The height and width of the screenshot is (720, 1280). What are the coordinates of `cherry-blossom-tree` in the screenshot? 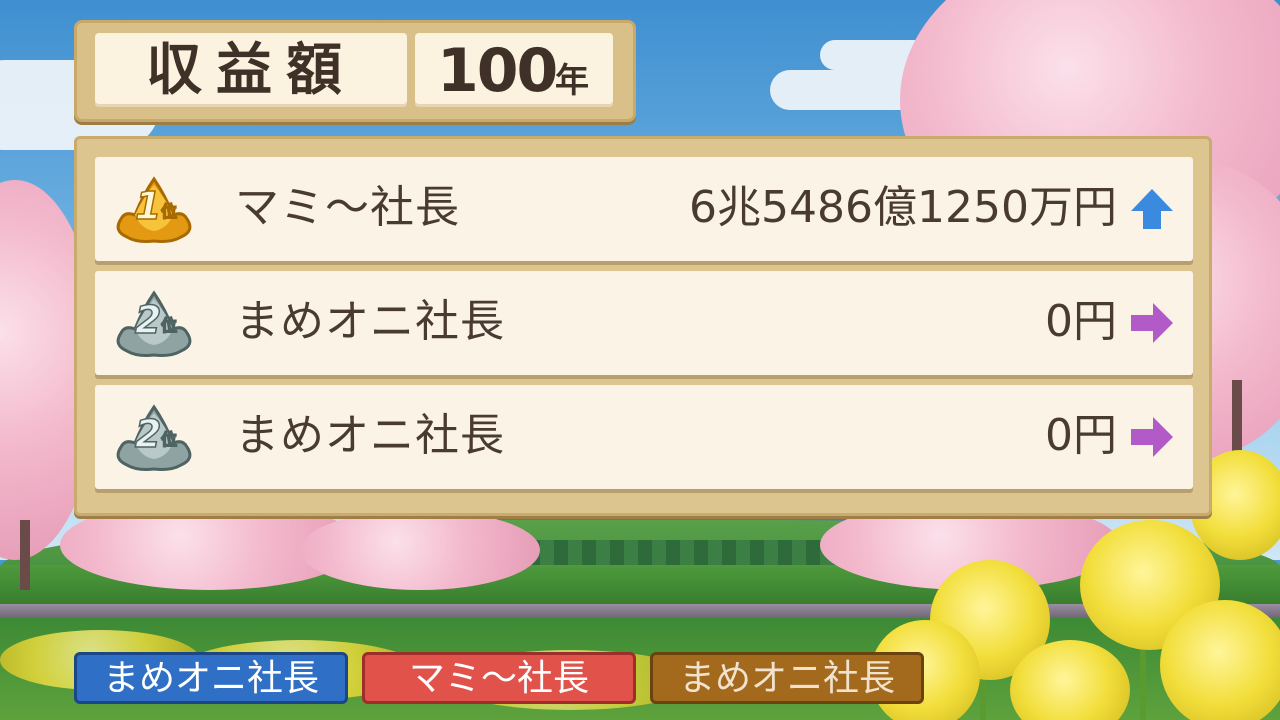 It's located at (420, 550).